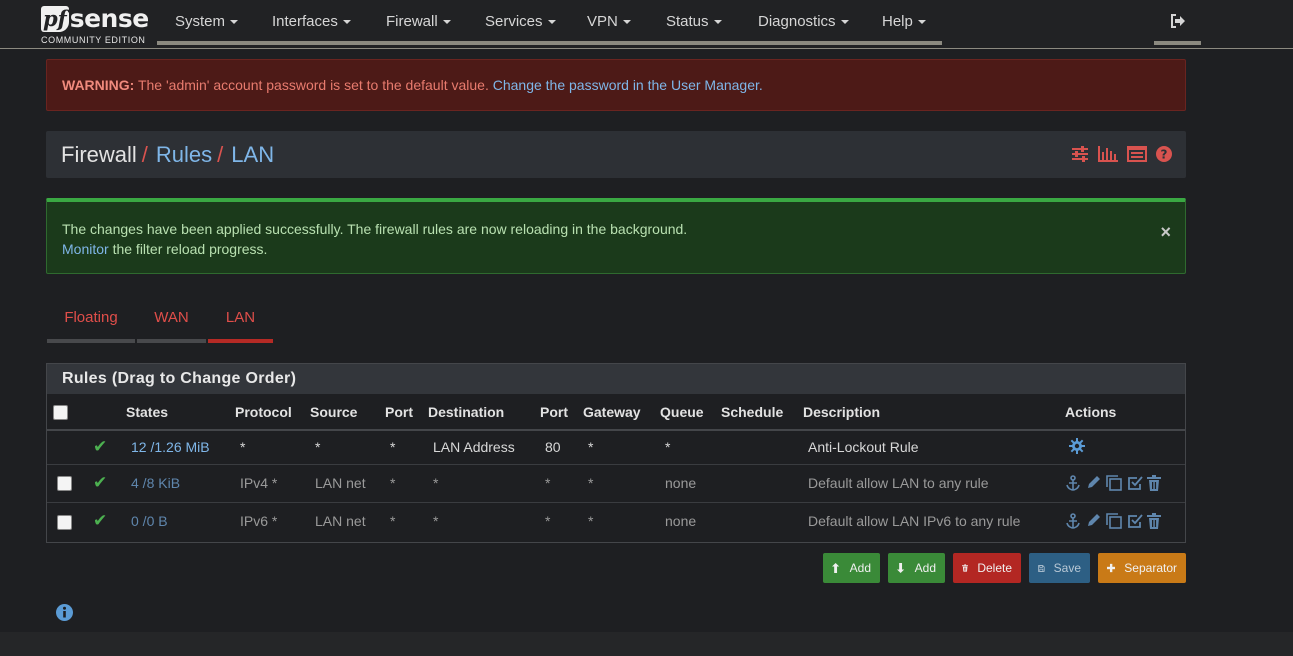 This screenshot has width=1293, height=656. I want to click on level-down-icon, so click(901, 568).